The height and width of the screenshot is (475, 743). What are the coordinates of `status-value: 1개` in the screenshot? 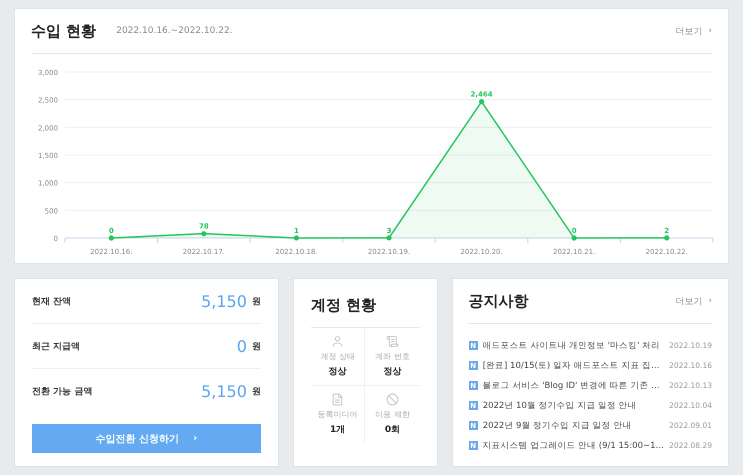 It's located at (338, 430).